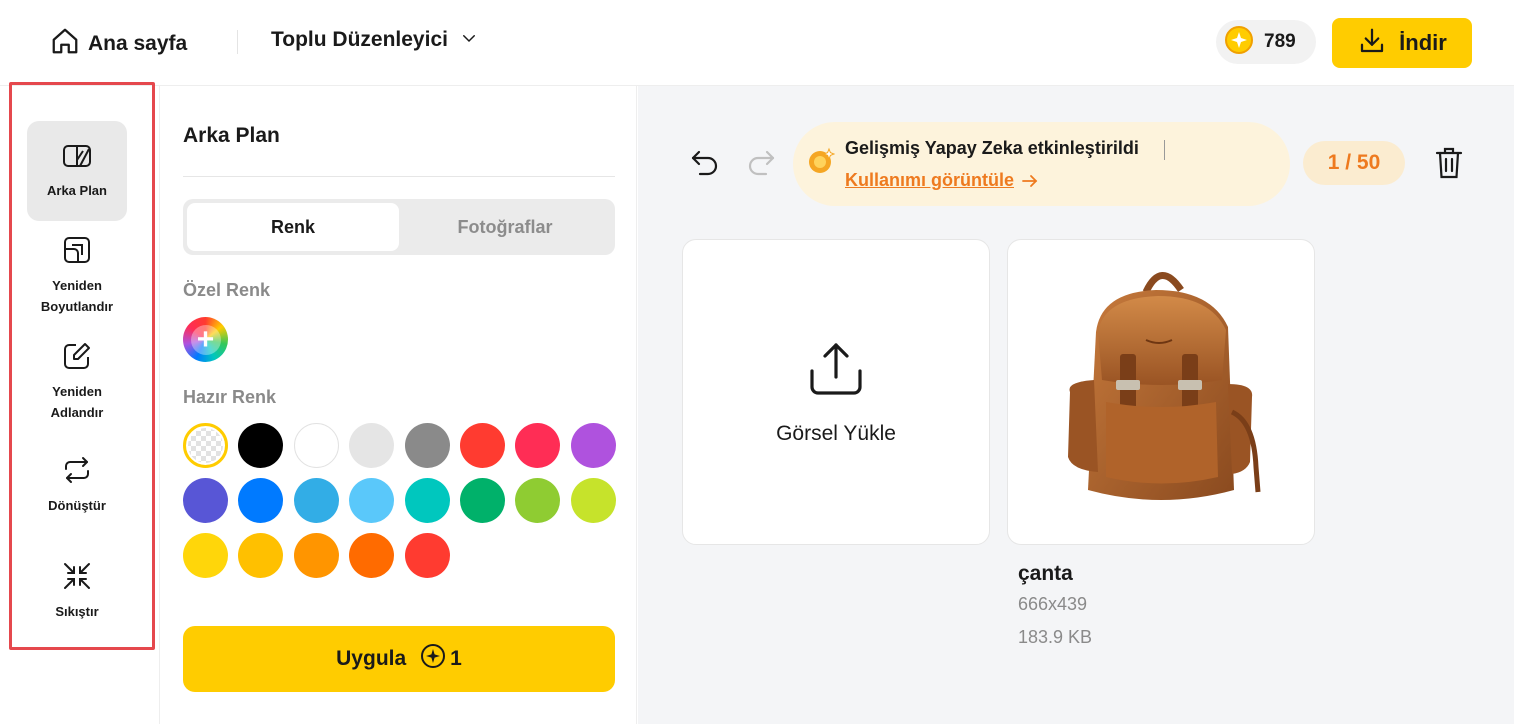 This screenshot has width=1514, height=724. I want to click on undo-button, so click(705, 165).